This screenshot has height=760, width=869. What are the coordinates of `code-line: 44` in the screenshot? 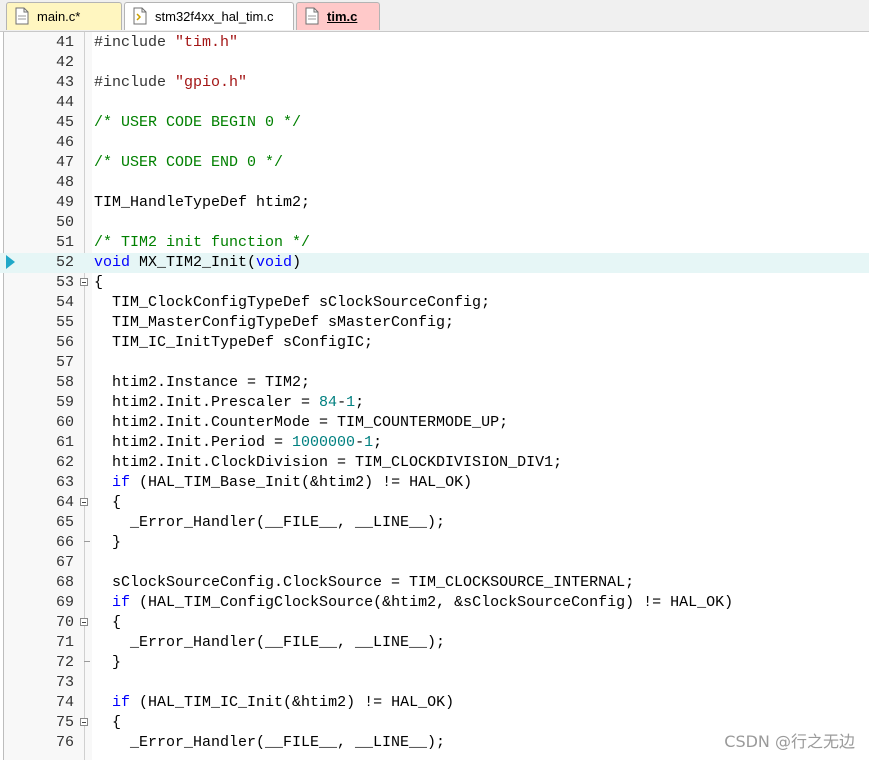 It's located at (434, 103).